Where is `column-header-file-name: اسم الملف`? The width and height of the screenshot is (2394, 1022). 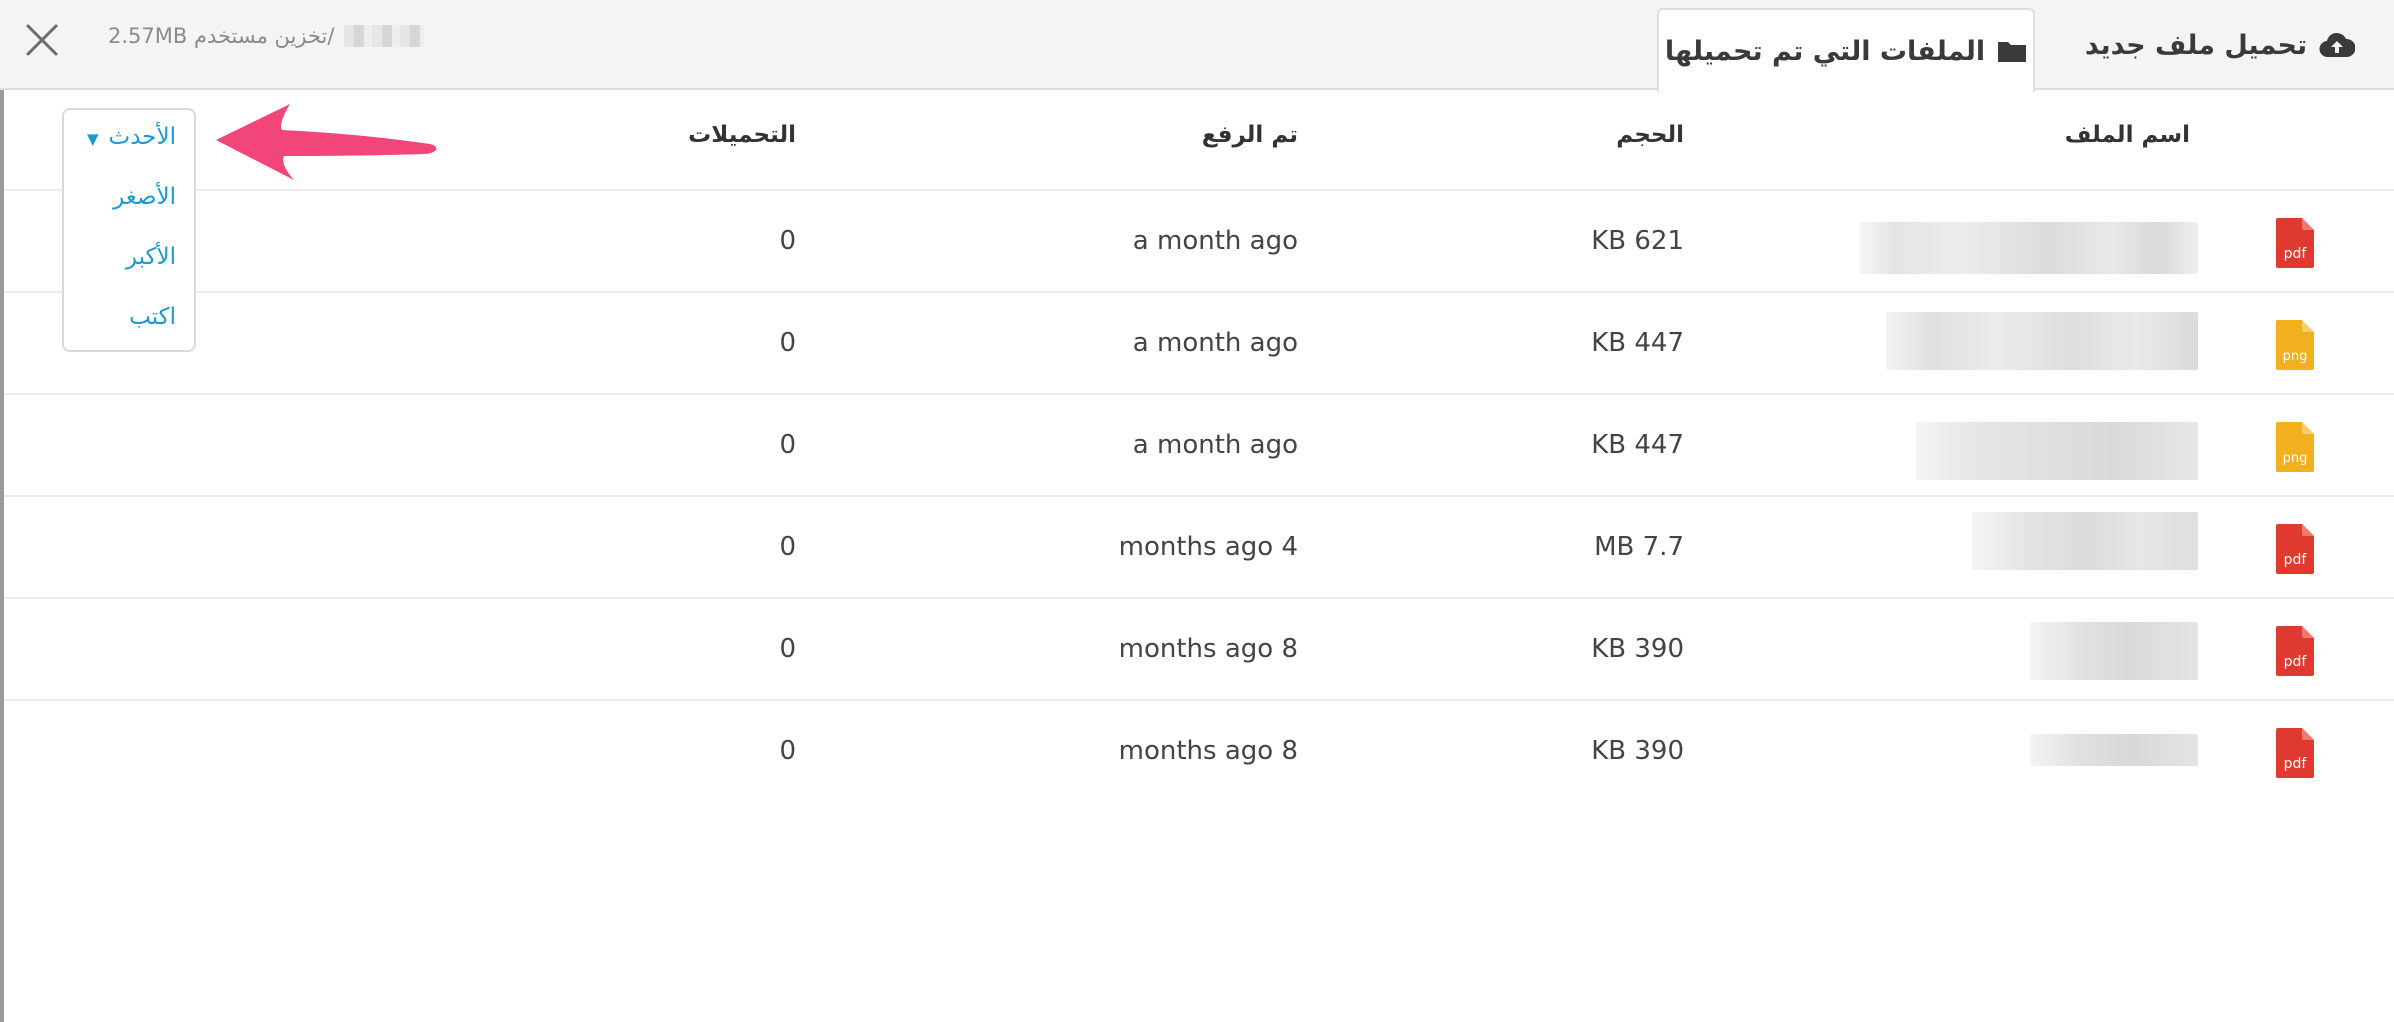
column-header-file-name: اسم الملف is located at coordinates (2127, 135).